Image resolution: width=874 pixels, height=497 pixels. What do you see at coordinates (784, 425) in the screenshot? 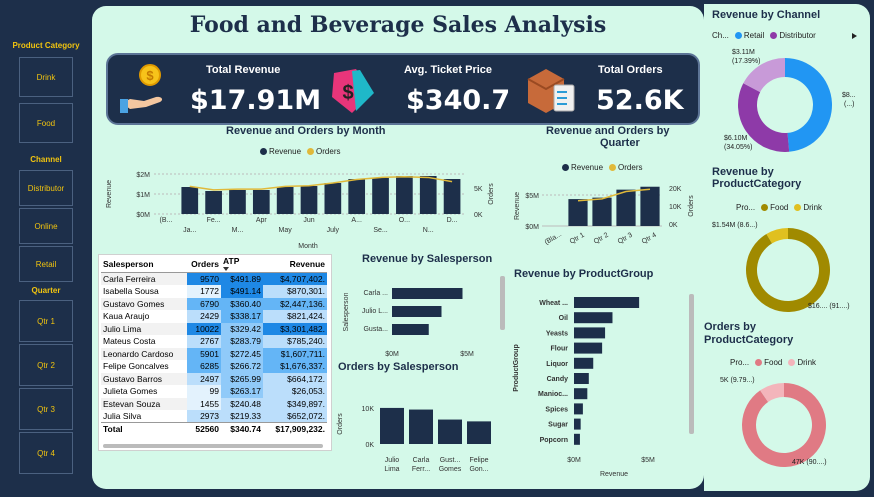
I see `orders-category-donut` at bounding box center [784, 425].